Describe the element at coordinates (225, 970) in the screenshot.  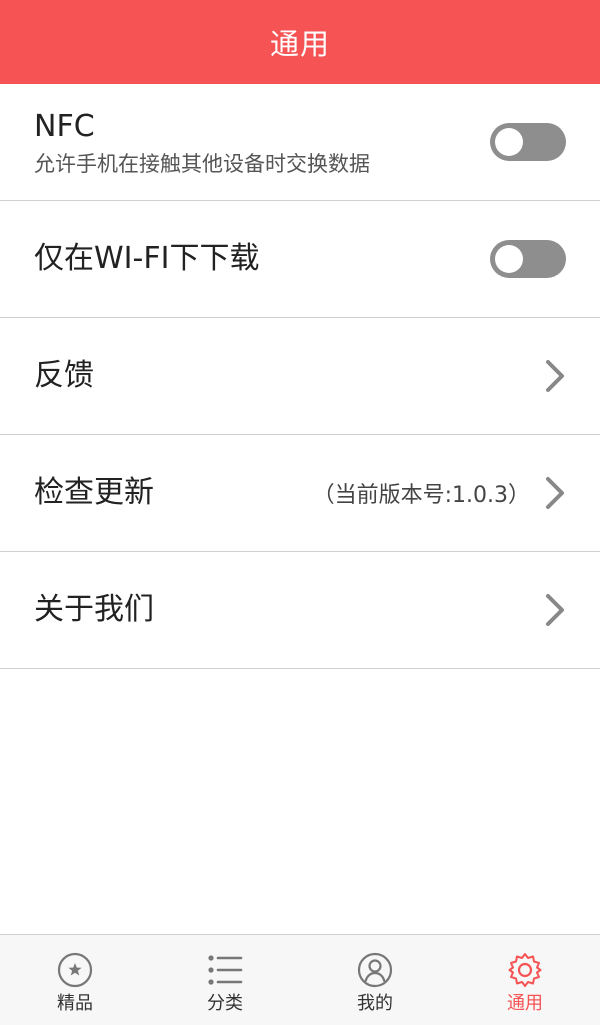
I see `list-icon` at that location.